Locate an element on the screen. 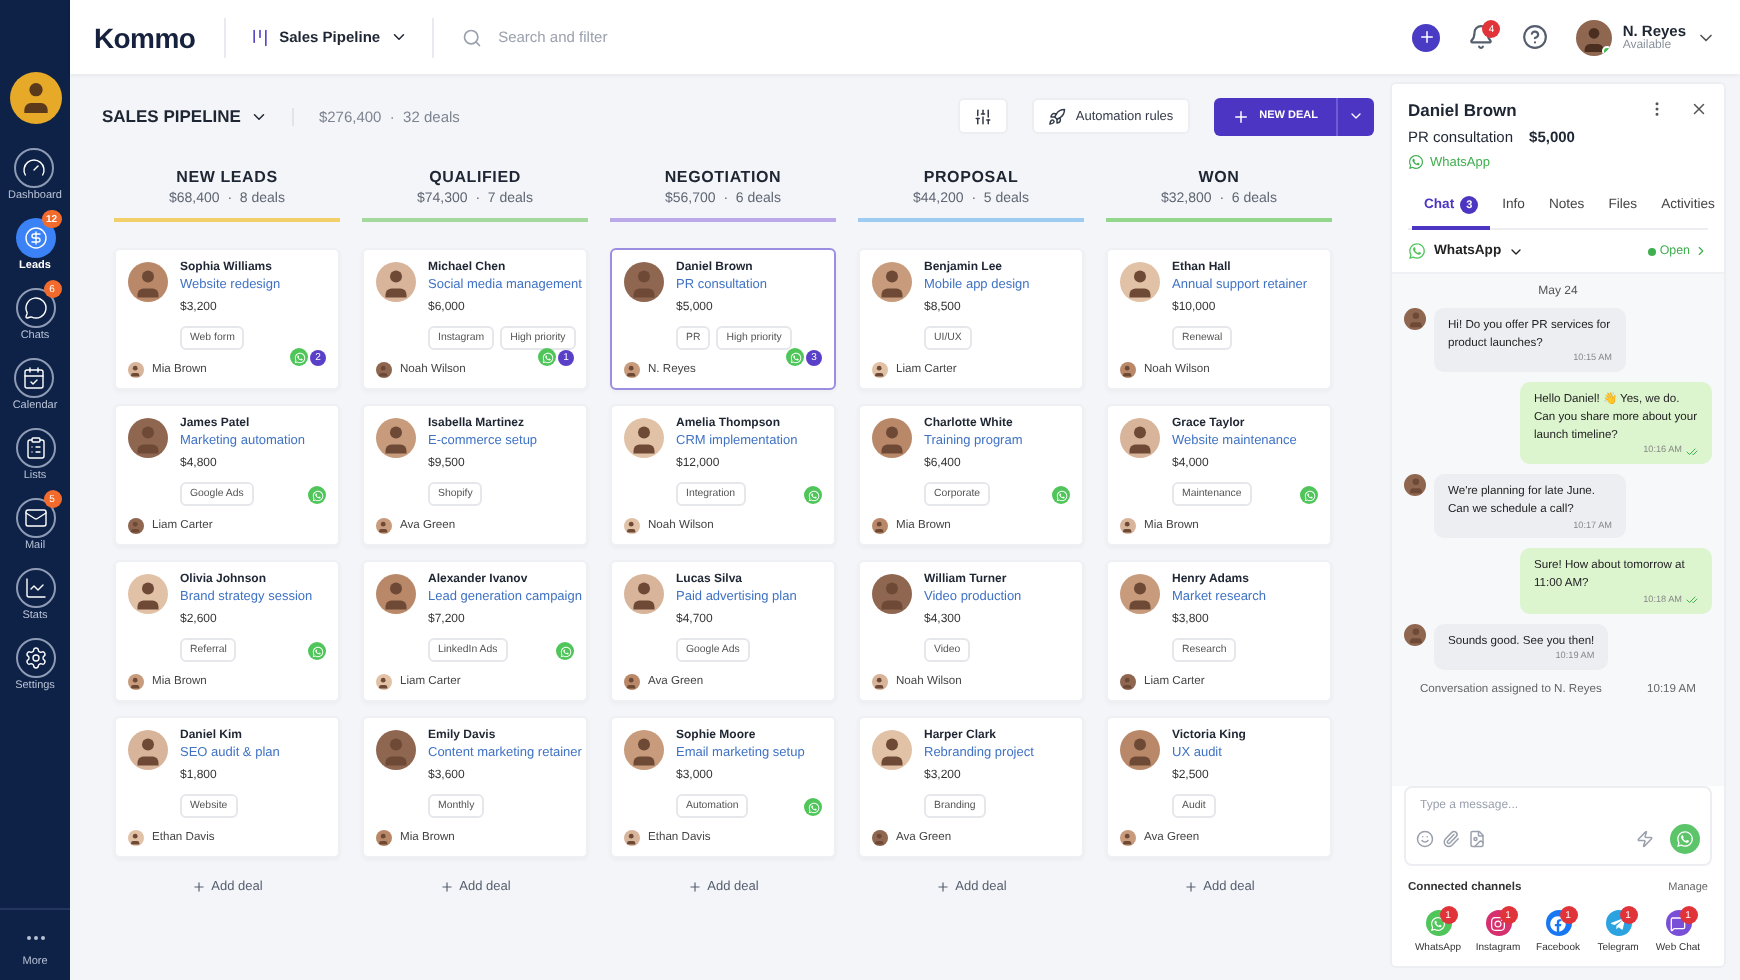 This screenshot has height=980, width=1740. help-icon is located at coordinates (1535, 37).